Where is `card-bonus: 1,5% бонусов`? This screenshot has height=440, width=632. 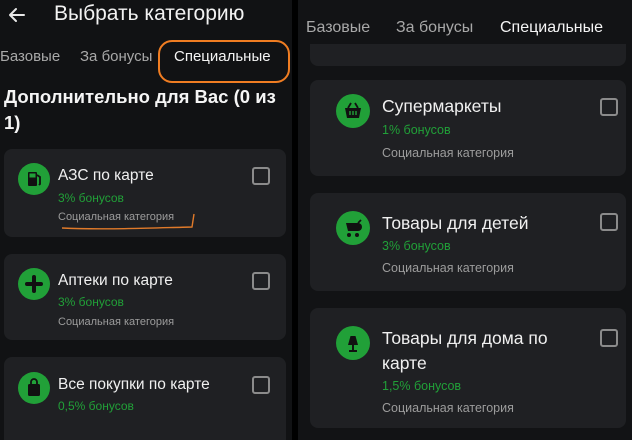 card-bonus: 1,5% бонусов is located at coordinates (422, 386).